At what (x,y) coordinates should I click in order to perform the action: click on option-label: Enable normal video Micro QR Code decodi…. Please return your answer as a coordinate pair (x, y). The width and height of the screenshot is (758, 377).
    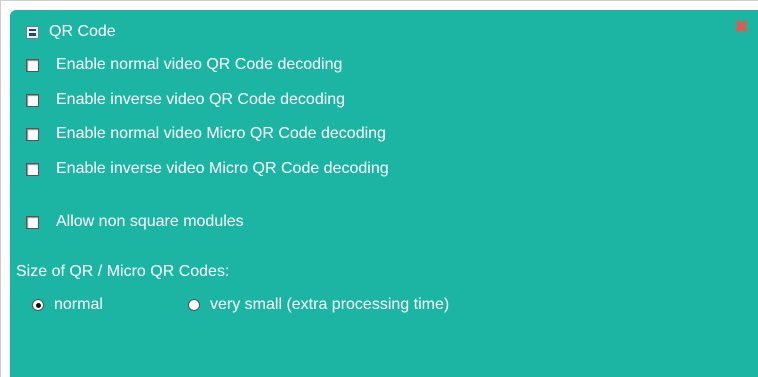
    Looking at the image, I should click on (221, 133).